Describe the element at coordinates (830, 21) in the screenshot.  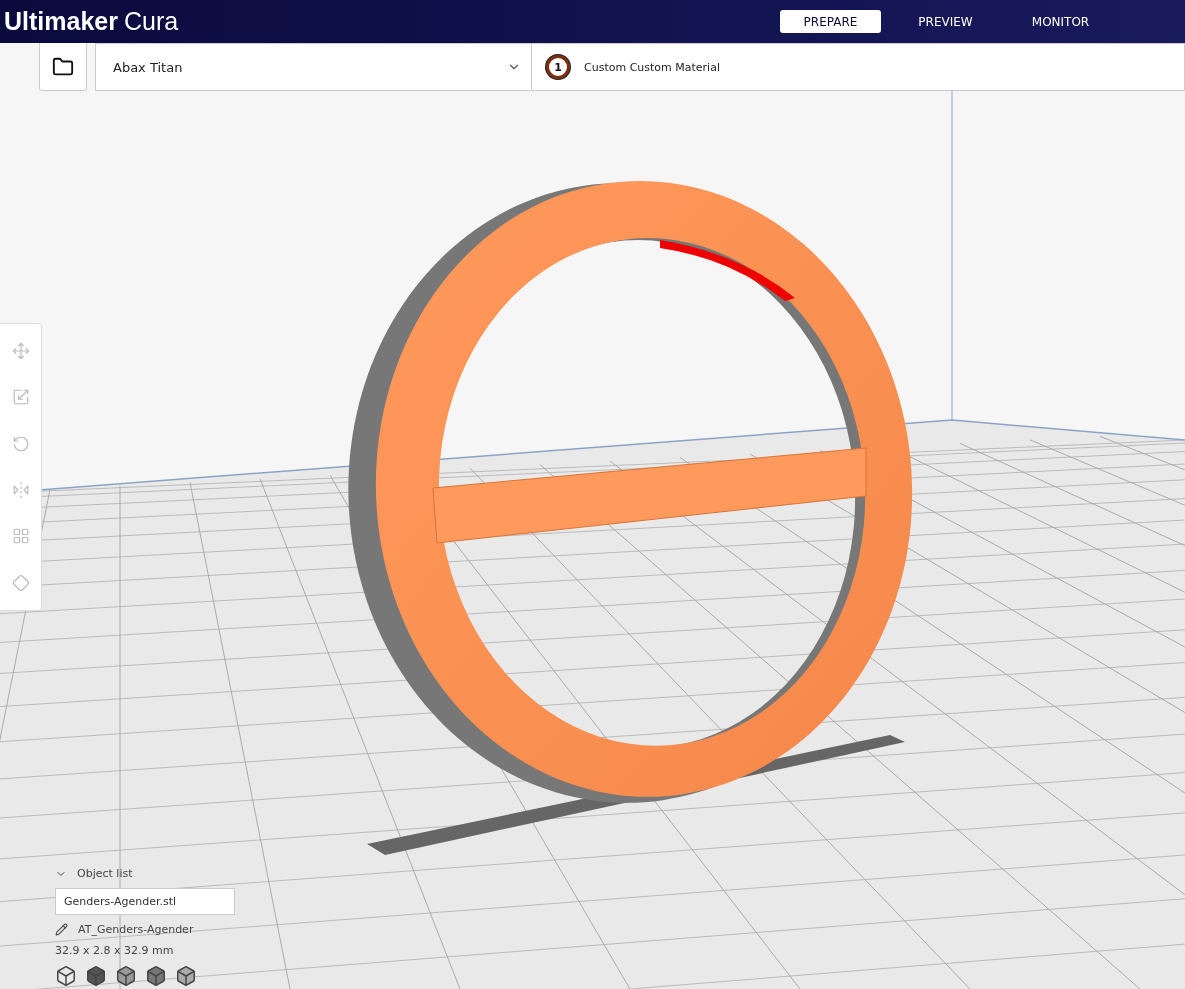
I see `stage-tab: PREPARE` at that location.